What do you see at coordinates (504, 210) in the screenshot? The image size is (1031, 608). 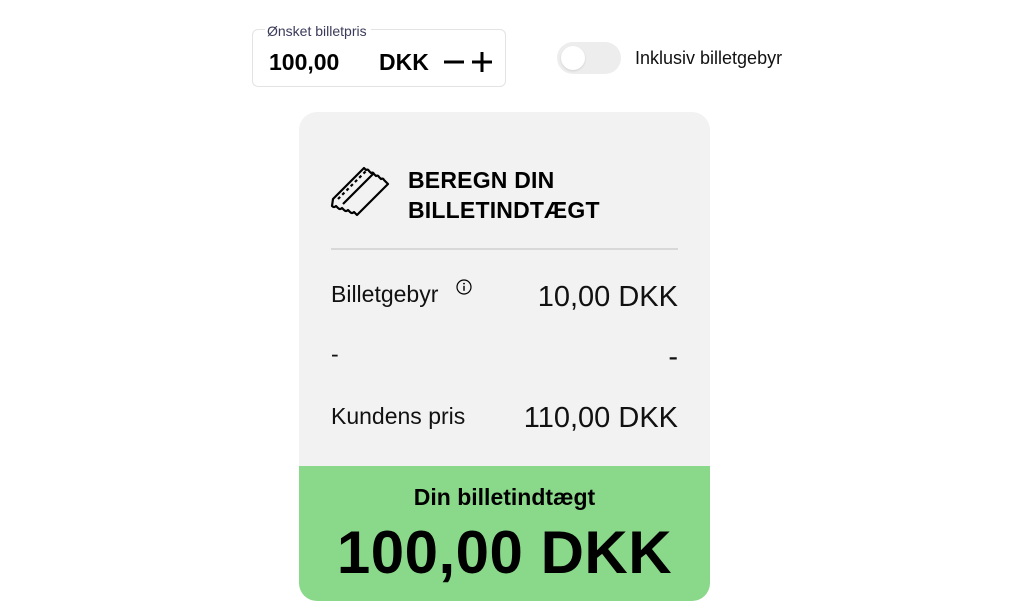 I see `card-title-line-2: BILLETINDTÆGT` at bounding box center [504, 210].